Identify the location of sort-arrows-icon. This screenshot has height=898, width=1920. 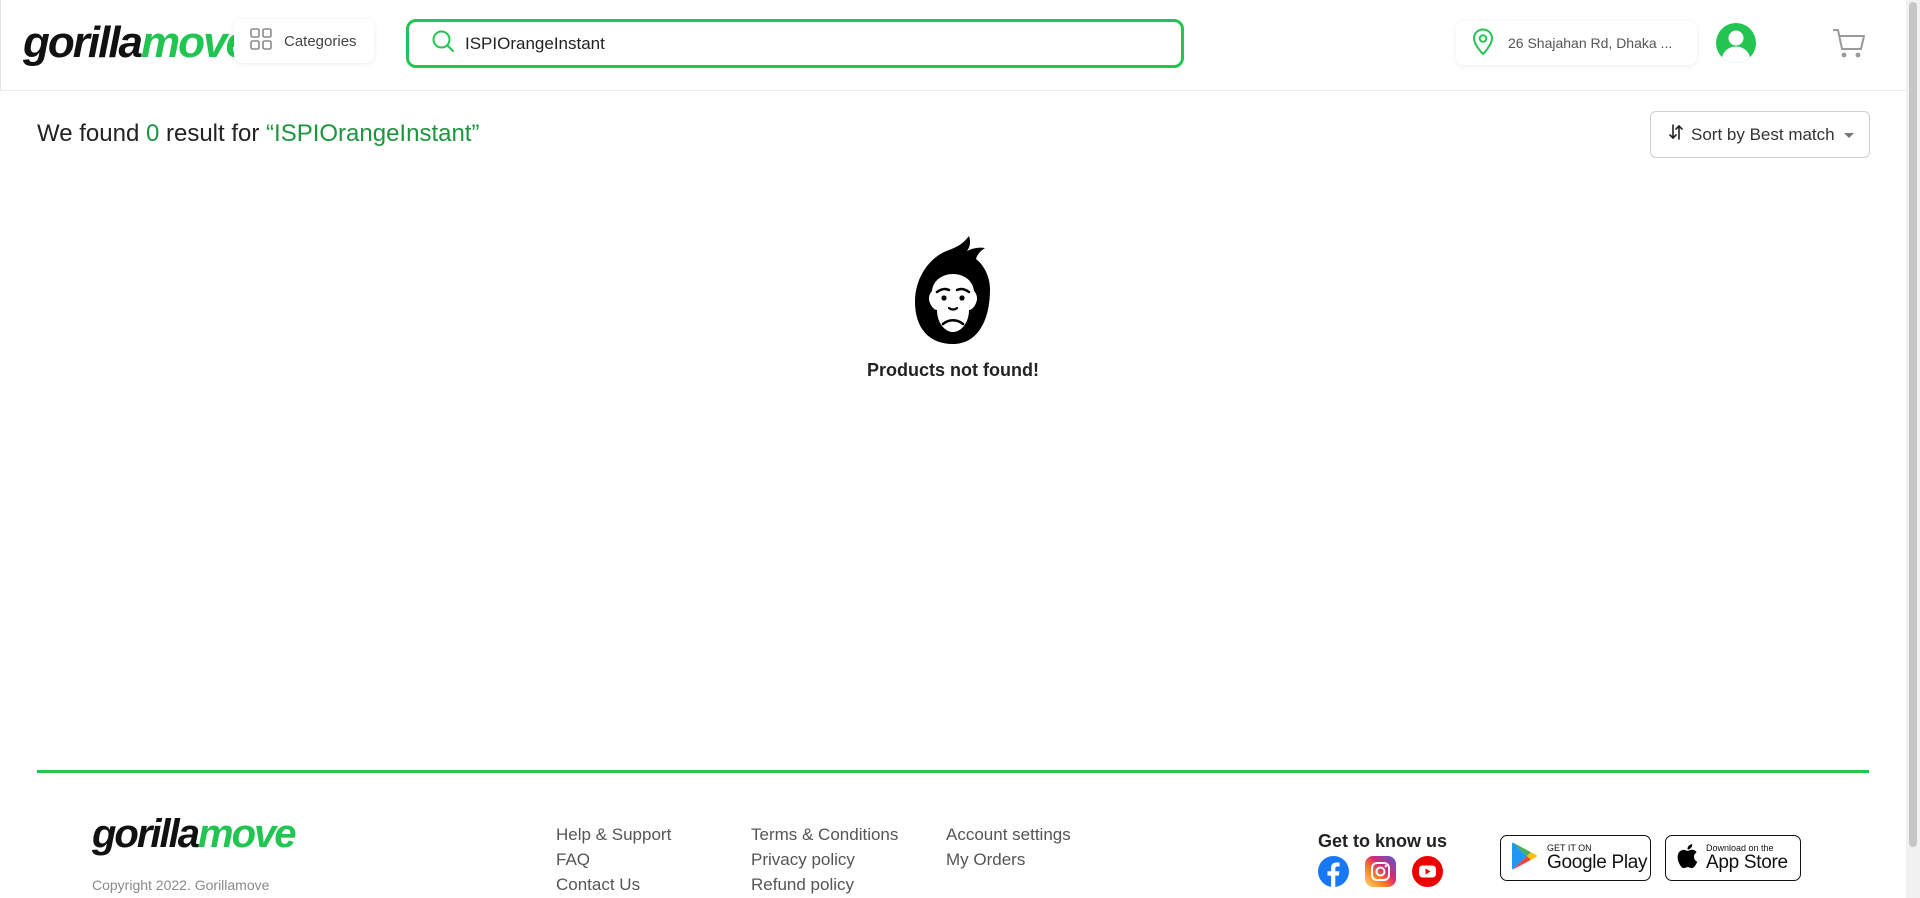
(1676, 134).